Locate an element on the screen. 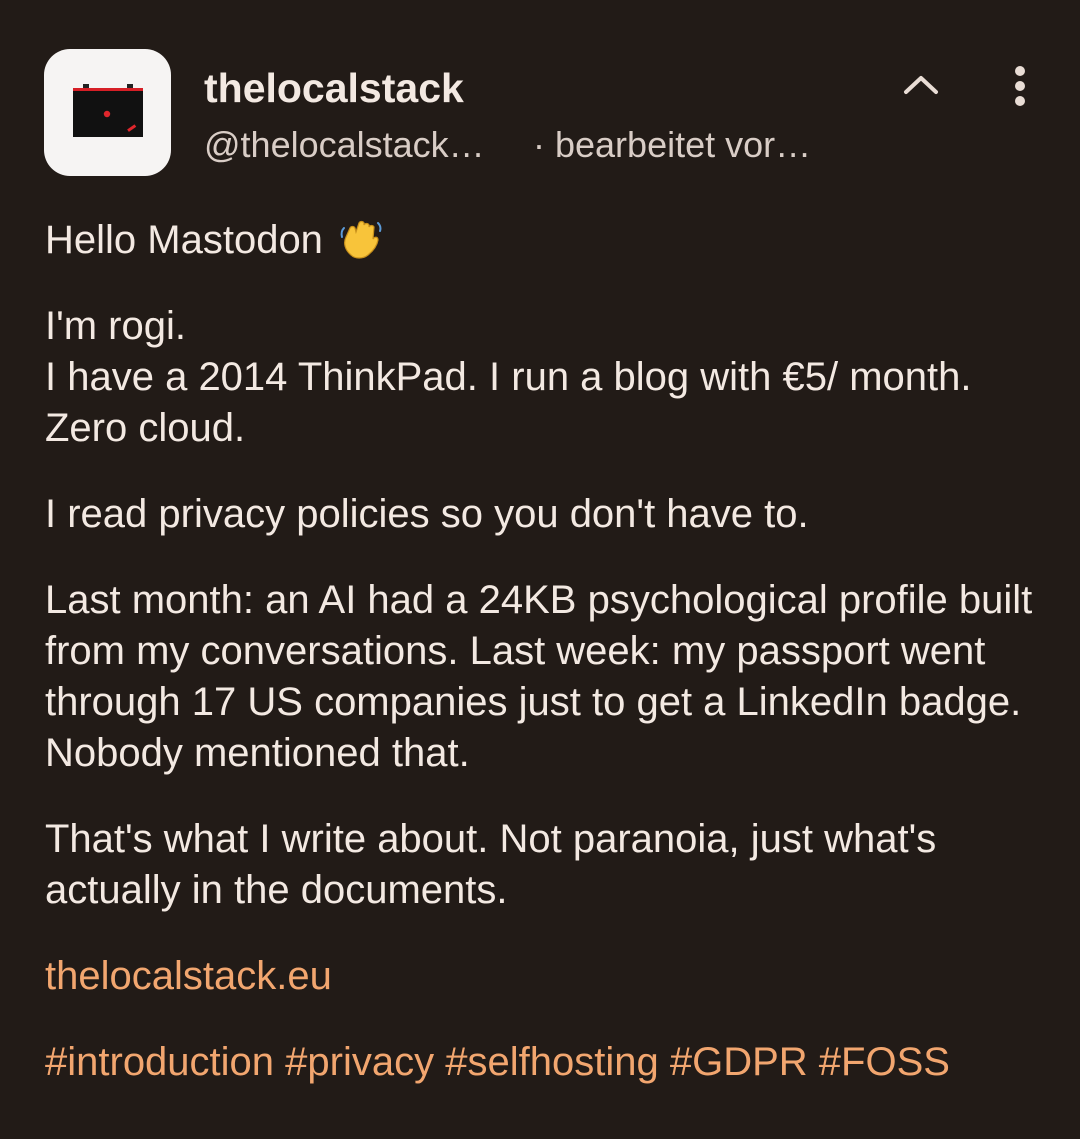 This screenshot has height=1139, width=1080. laptop-logo-icon is located at coordinates (108, 110).